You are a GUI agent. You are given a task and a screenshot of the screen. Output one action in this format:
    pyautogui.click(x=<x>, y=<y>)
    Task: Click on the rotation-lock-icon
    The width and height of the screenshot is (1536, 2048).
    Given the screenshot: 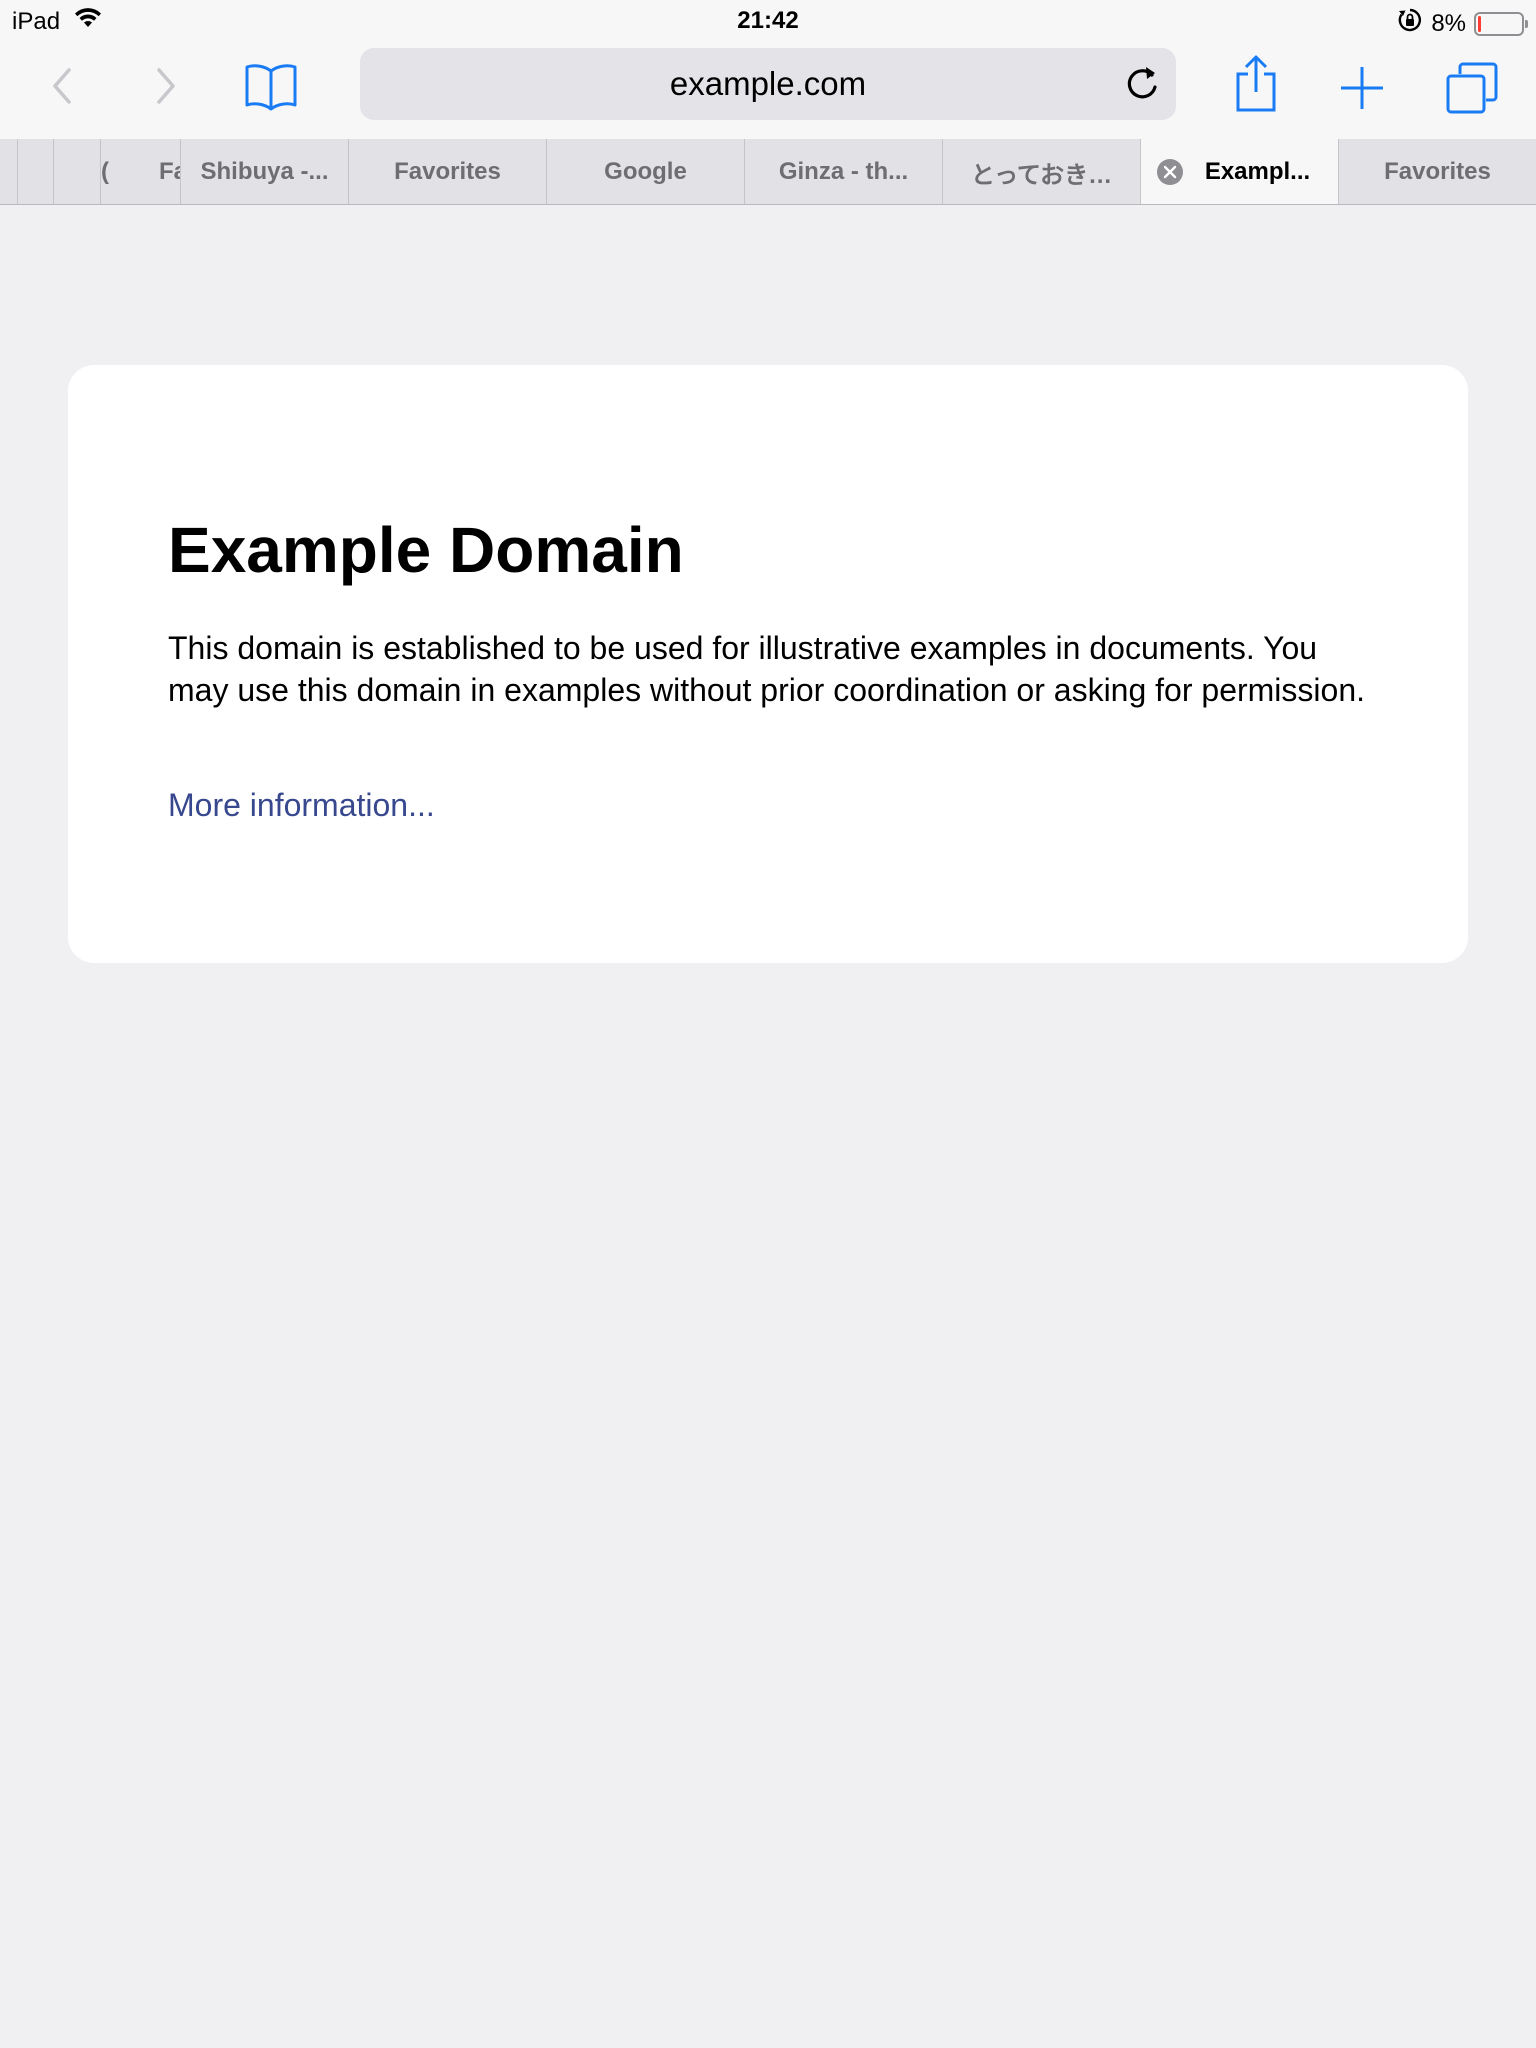 What is the action you would take?
    pyautogui.click(x=1410, y=23)
    